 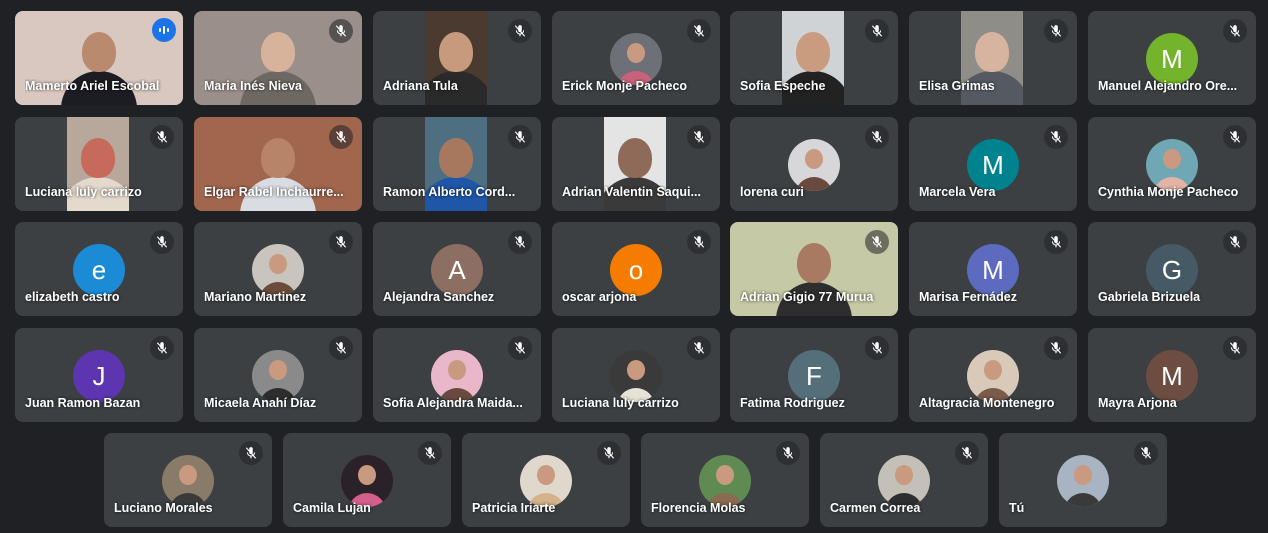 I want to click on participant-tile: Mamerto Ariel Escobal, so click(x=99, y=58).